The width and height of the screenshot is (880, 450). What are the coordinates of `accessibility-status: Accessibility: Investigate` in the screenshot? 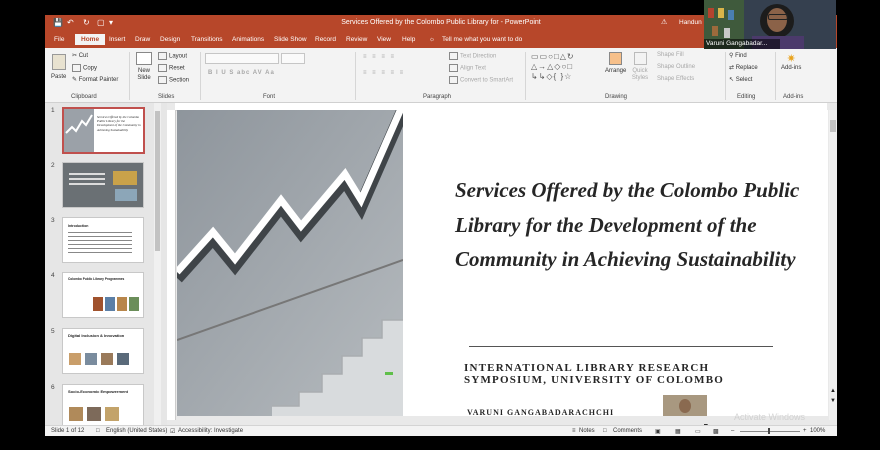 It's located at (210, 431).